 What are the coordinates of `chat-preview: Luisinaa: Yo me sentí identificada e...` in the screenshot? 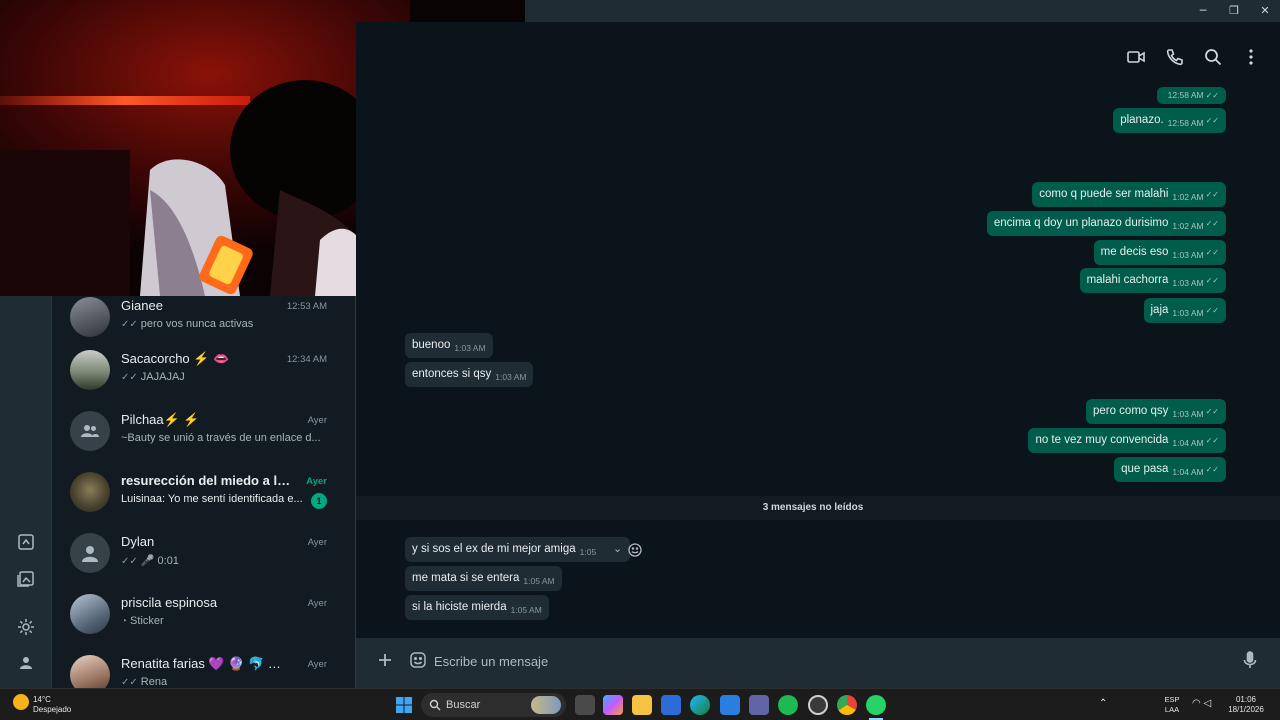 It's located at (212, 499).